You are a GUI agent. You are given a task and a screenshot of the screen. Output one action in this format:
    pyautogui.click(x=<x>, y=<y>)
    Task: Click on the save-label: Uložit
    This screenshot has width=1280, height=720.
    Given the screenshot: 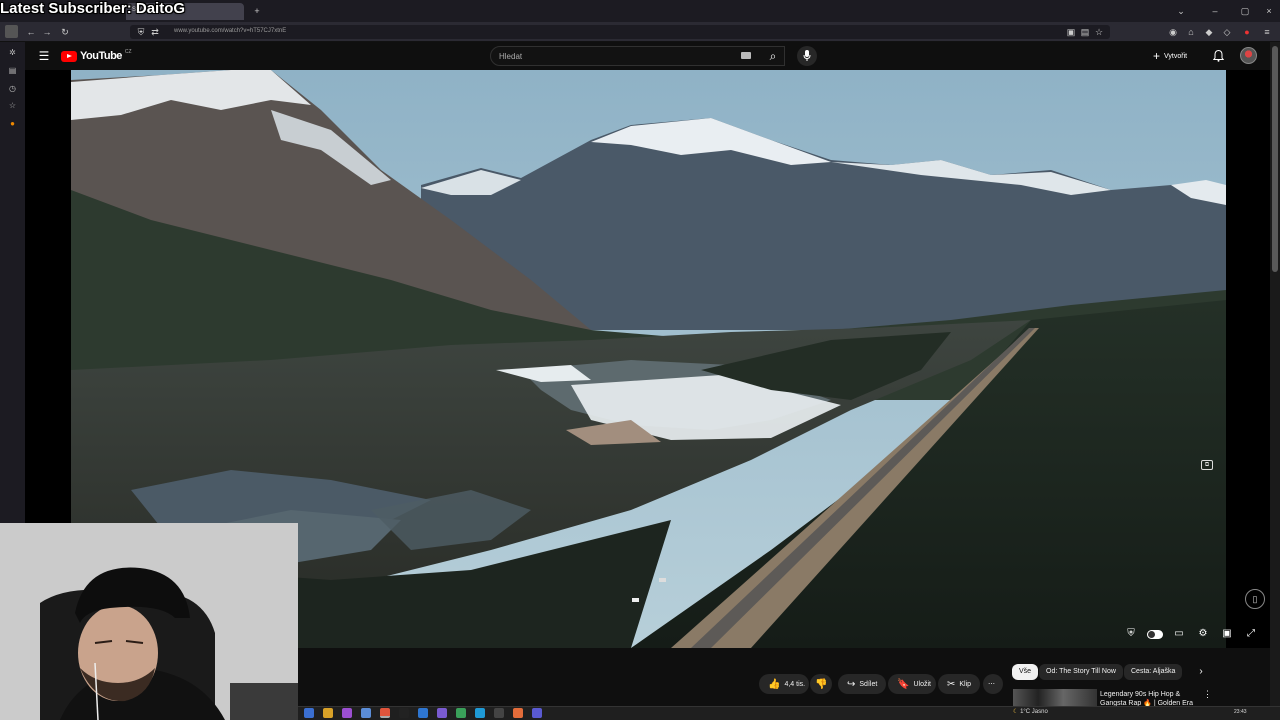 What is the action you would take?
    pyautogui.click(x=922, y=684)
    